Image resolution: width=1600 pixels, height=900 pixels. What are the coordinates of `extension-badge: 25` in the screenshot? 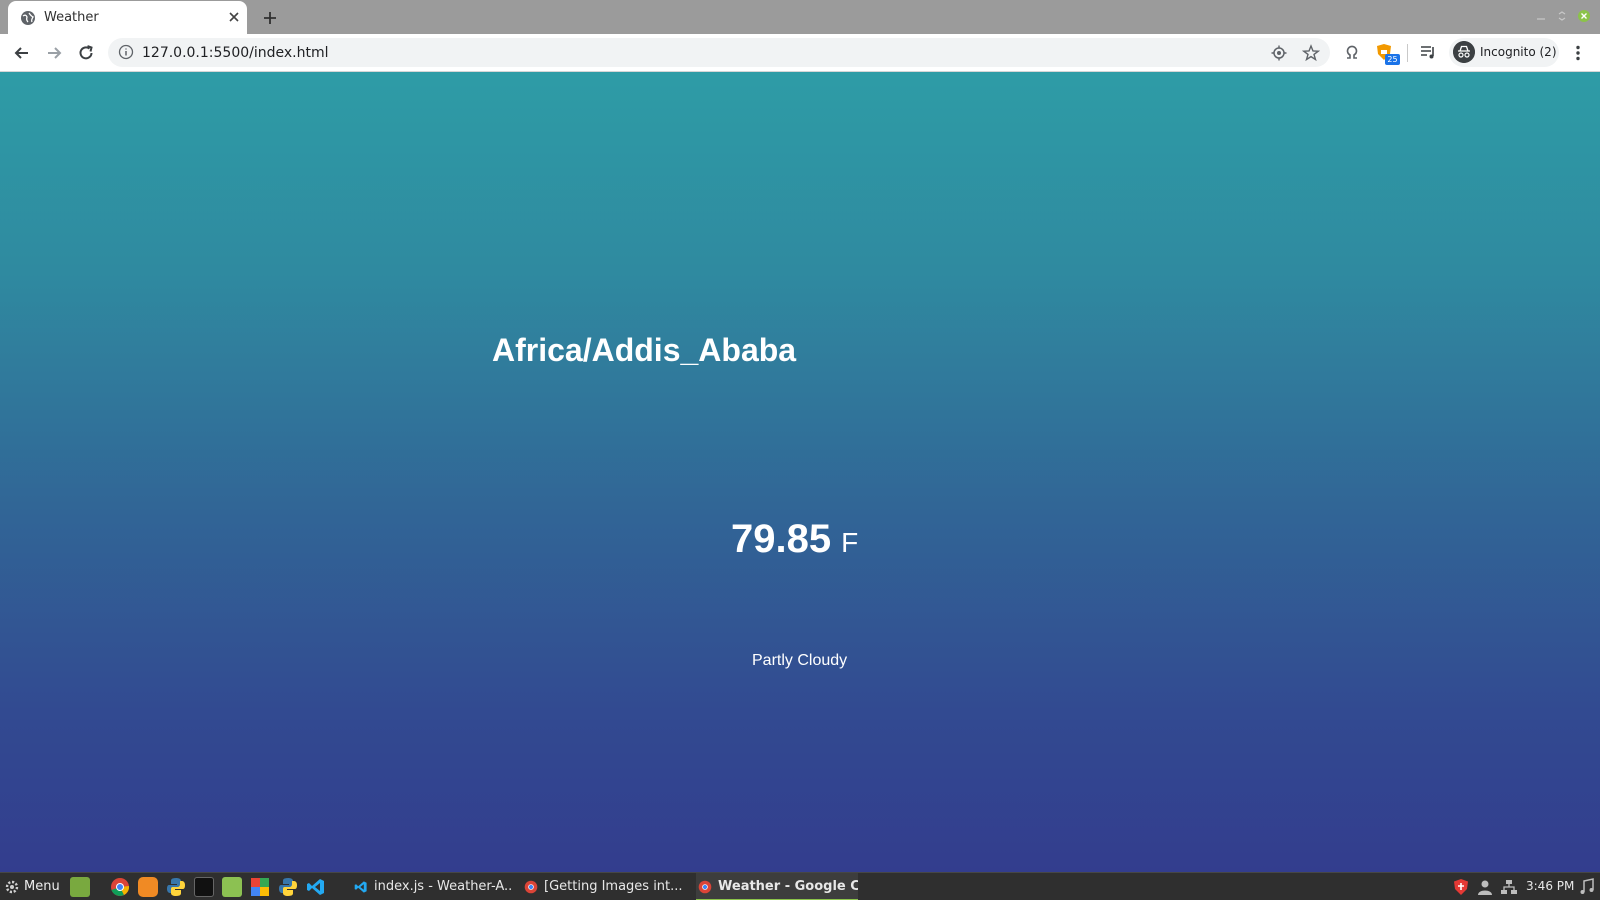 It's located at (1392, 59).